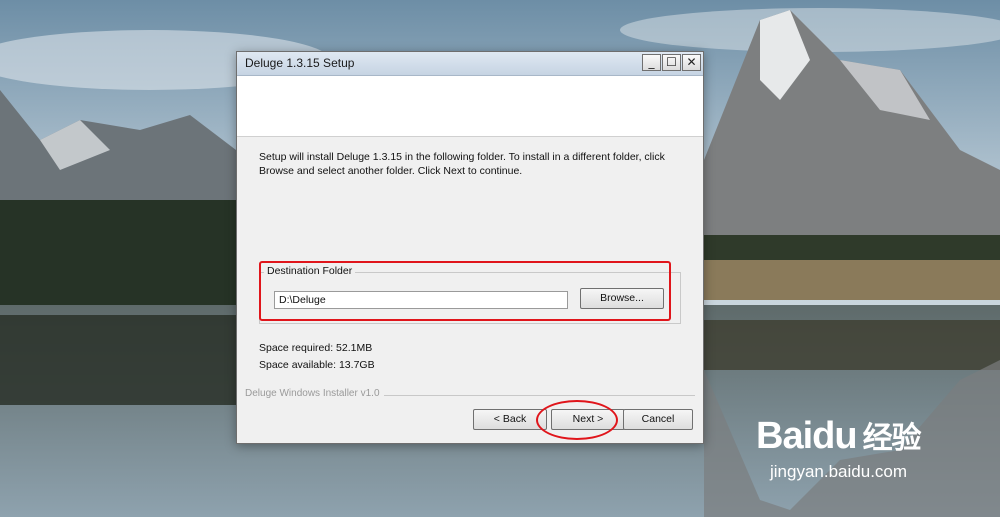 The image size is (1000, 517). Describe the element at coordinates (316, 348) in the screenshot. I see `space-required-text: Space required: 52.1MB` at that location.